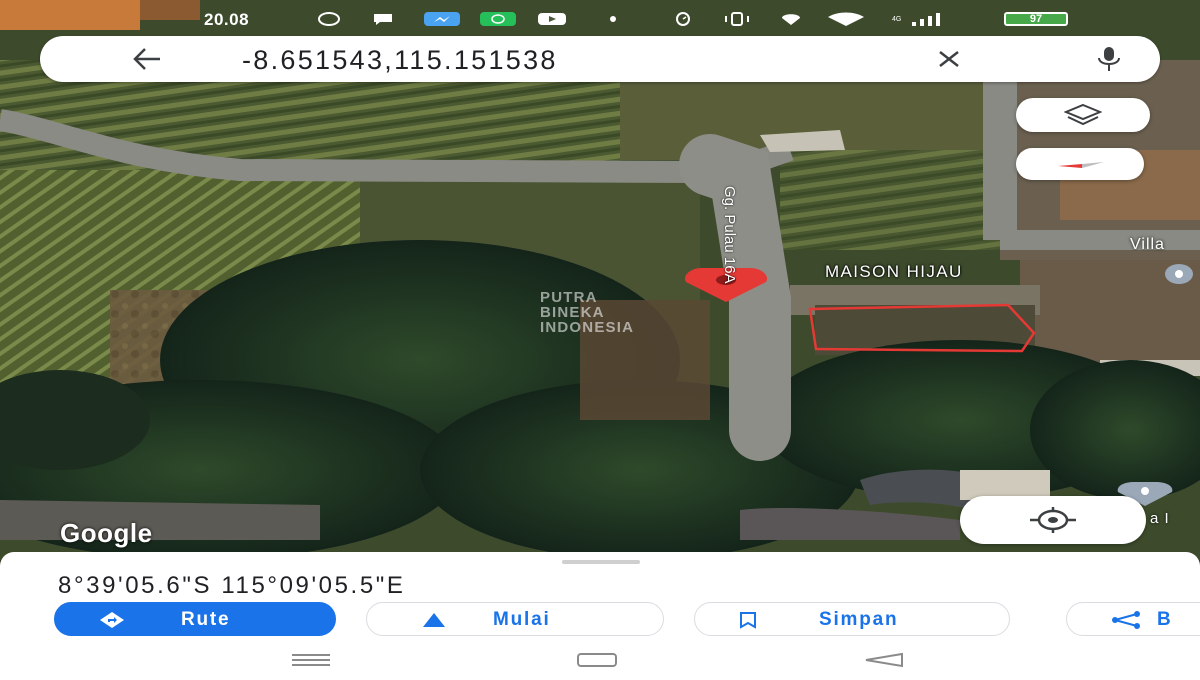 This screenshot has height=680, width=1200. What do you see at coordinates (883, 660) in the screenshot?
I see `back-nav-icon` at bounding box center [883, 660].